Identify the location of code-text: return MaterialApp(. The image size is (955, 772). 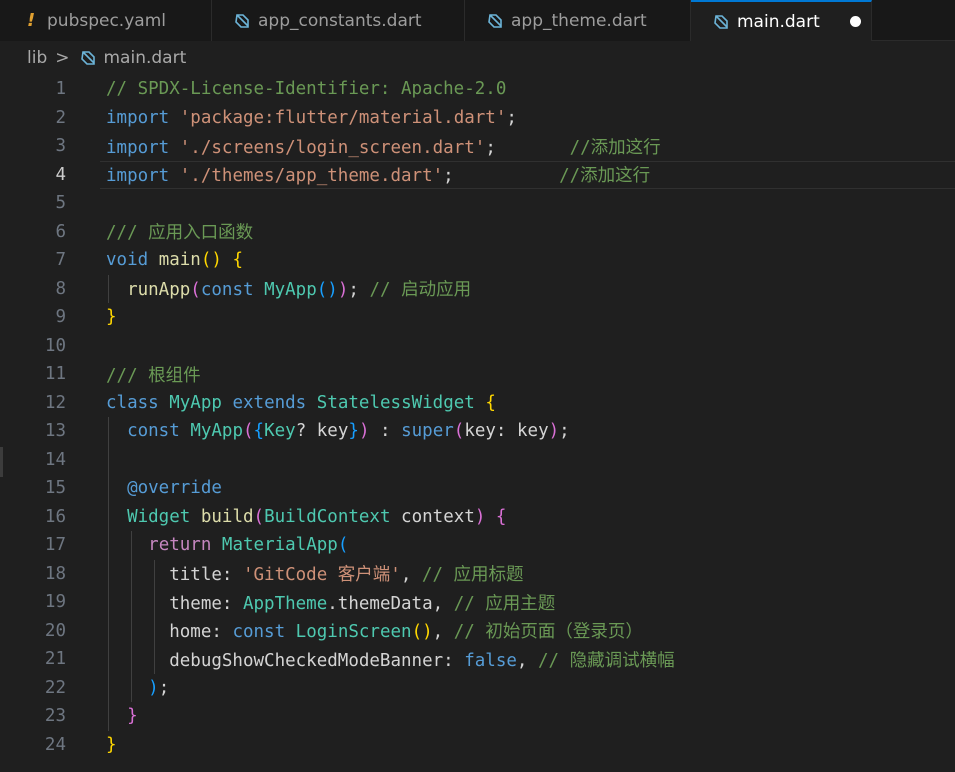
(227, 545).